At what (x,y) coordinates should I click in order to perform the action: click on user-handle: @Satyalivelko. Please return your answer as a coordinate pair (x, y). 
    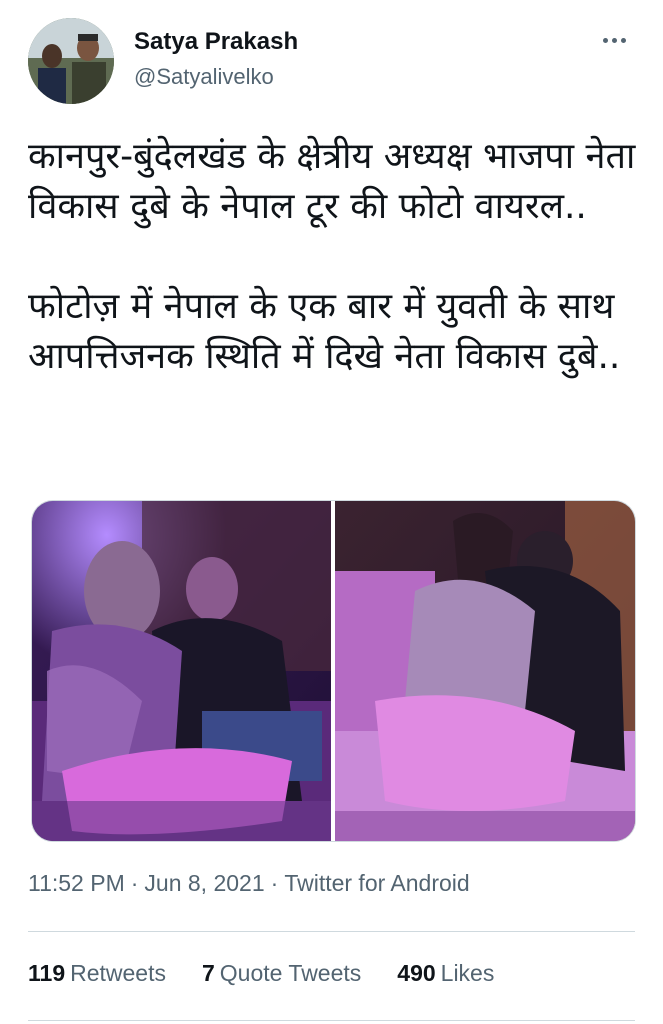
    Looking at the image, I should click on (204, 77).